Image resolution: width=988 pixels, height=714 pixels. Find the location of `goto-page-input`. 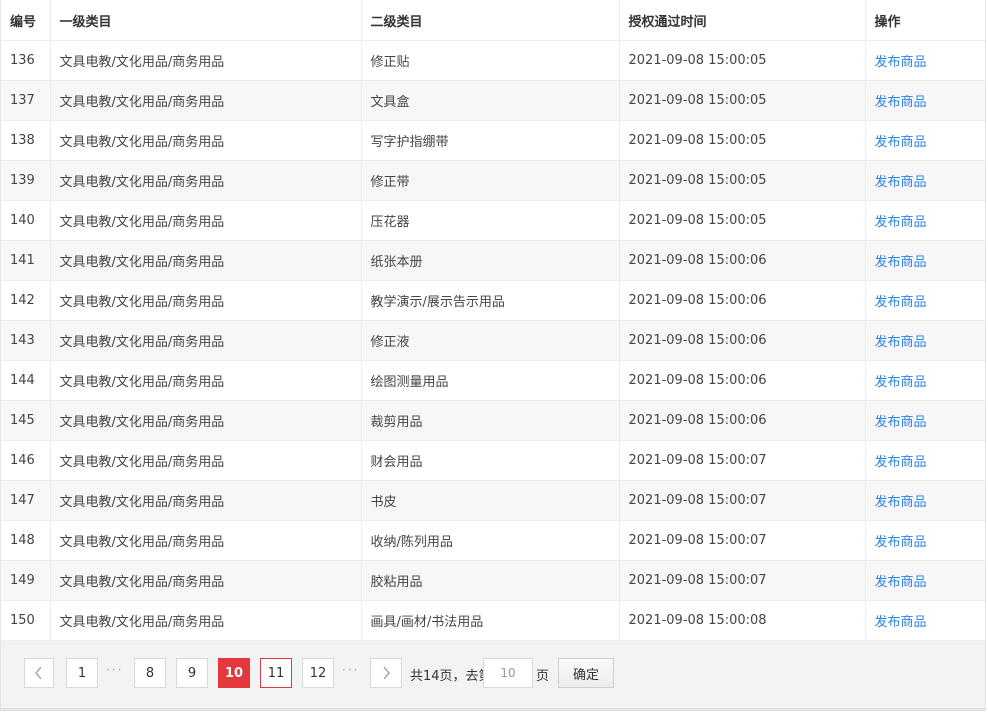

goto-page-input is located at coordinates (508, 673).